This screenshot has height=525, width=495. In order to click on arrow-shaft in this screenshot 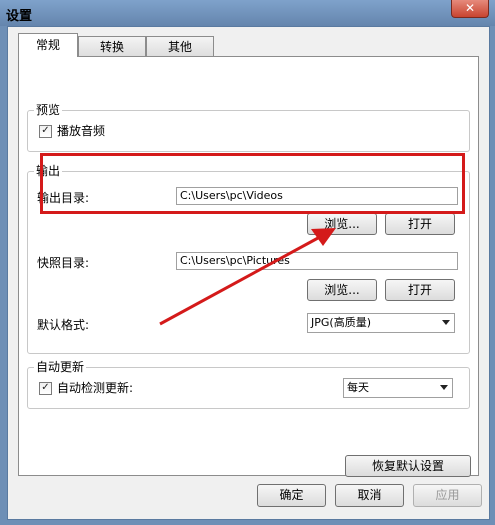, I will do `click(239, 281)`.